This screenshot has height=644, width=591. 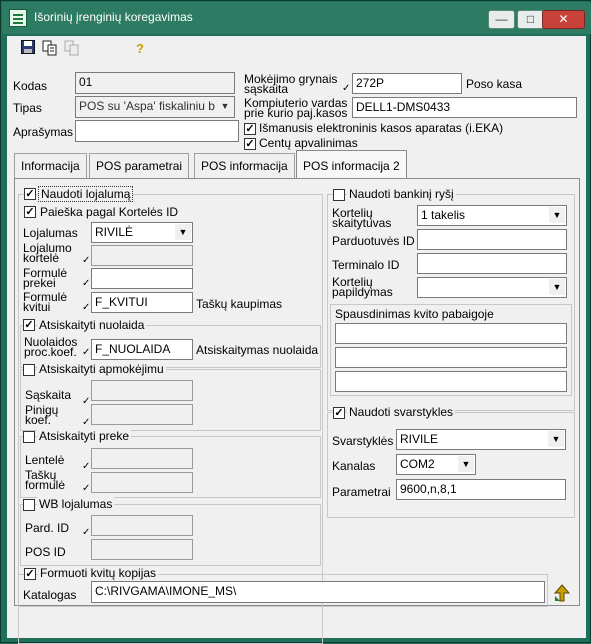 What do you see at coordinates (530, 19) in the screenshot?
I see `maximize-button: □` at bounding box center [530, 19].